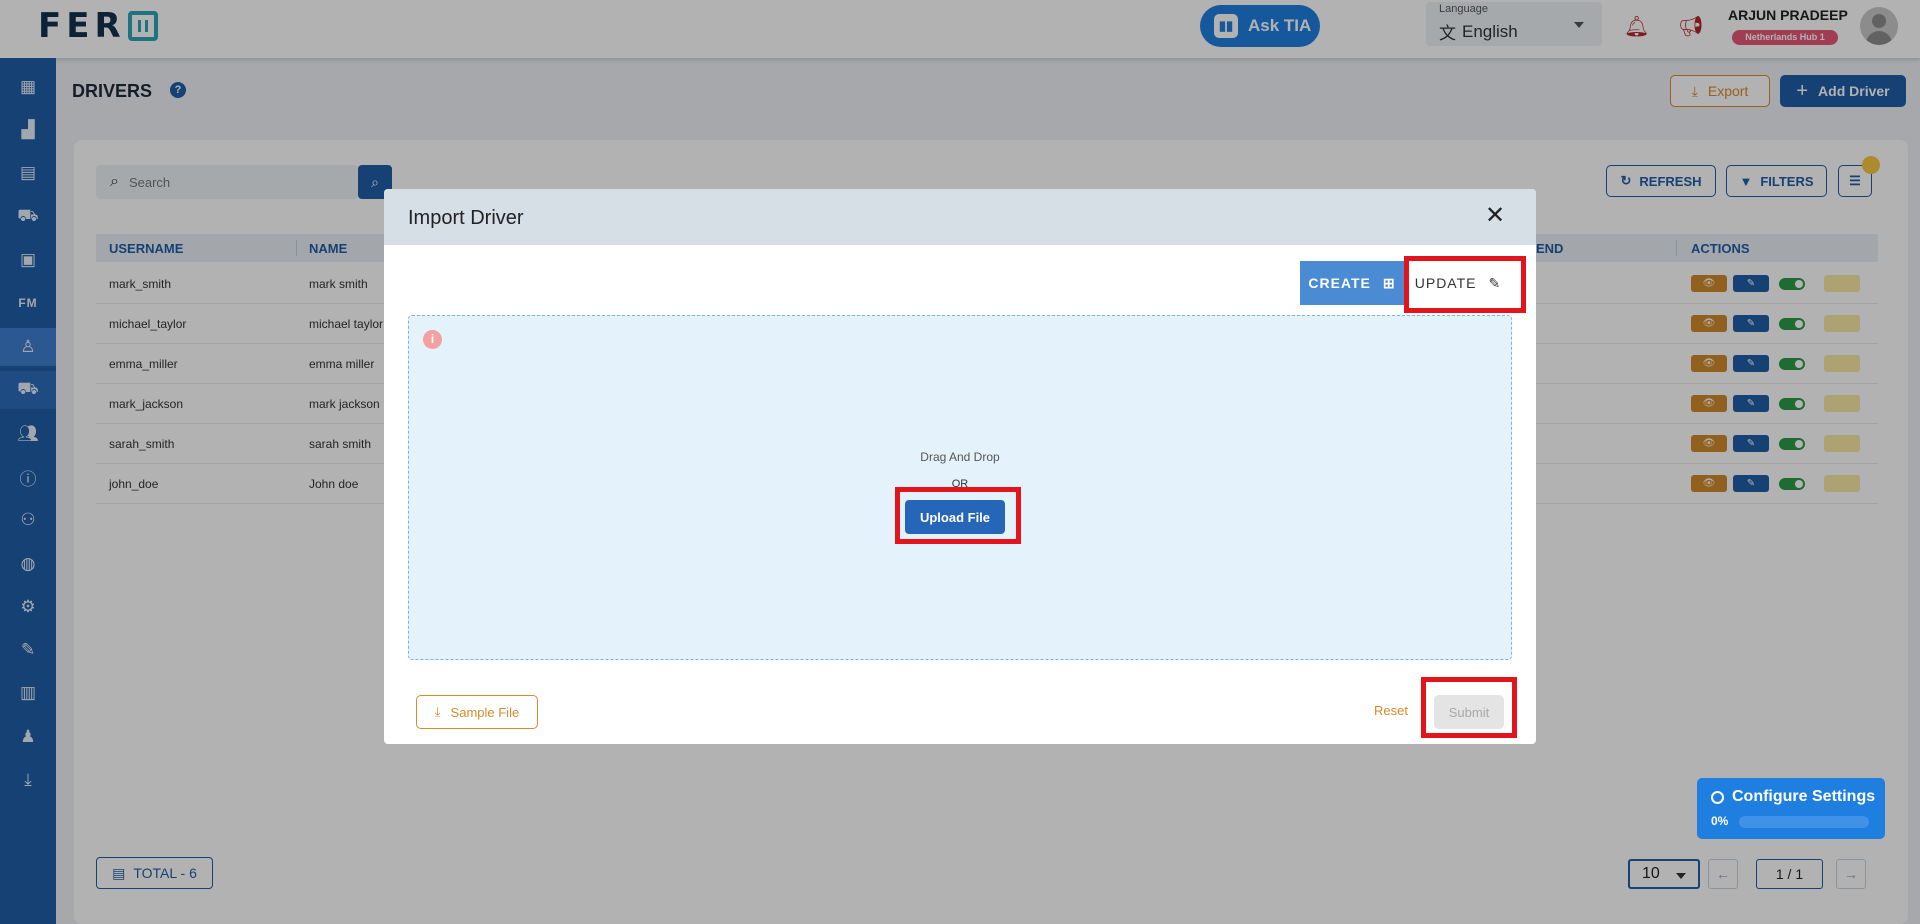 The image size is (1920, 924). What do you see at coordinates (960, 457) in the screenshot?
I see `drag-drop-text: Drag And Drop` at bounding box center [960, 457].